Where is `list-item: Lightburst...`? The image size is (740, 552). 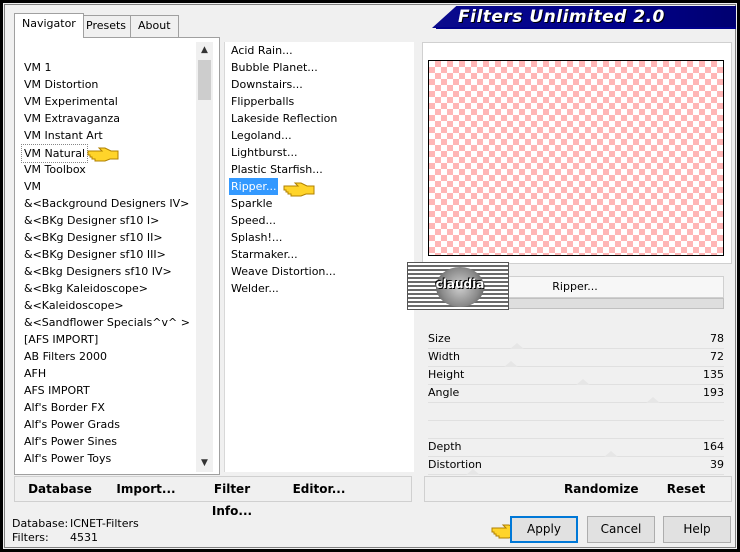 list-item: Lightburst... is located at coordinates (319, 152).